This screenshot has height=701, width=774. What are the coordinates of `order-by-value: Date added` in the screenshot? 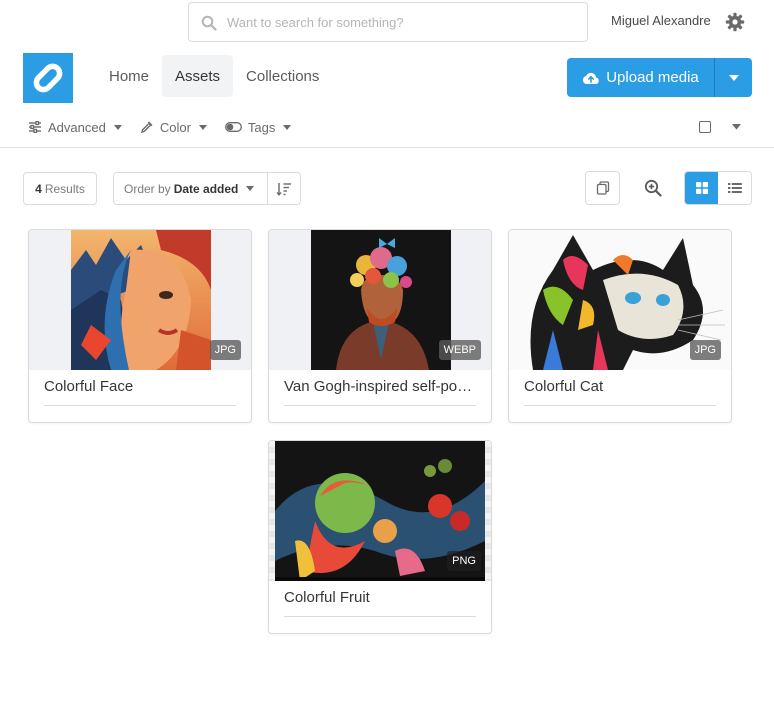 It's located at (206, 188).